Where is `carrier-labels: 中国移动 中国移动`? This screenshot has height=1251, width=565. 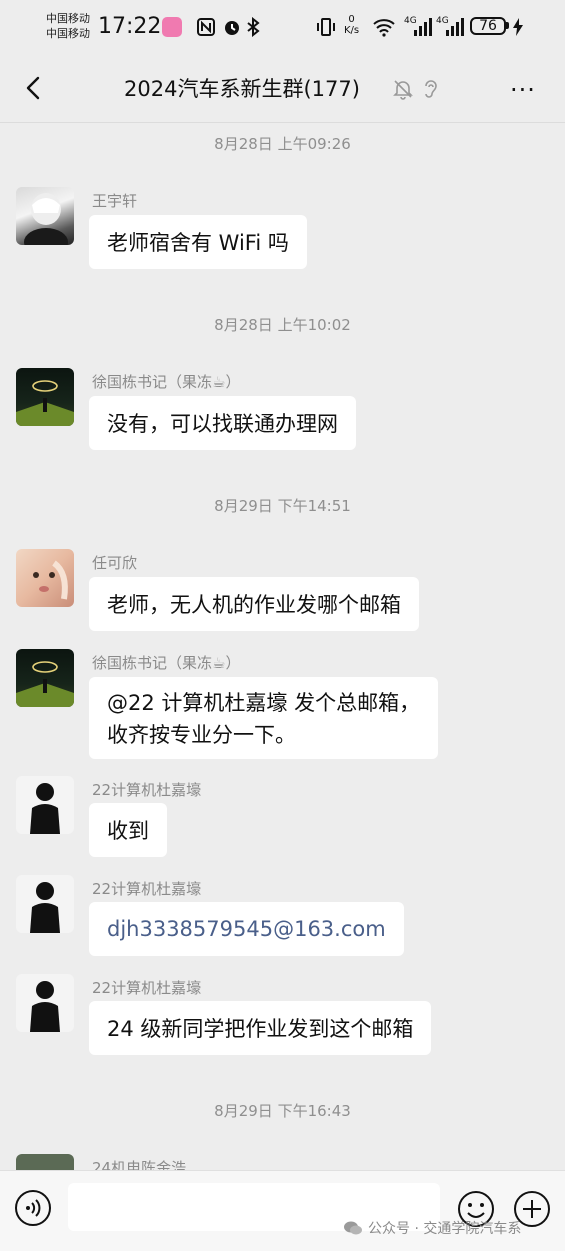 carrier-labels: 中国移动 中国移动 is located at coordinates (68, 26).